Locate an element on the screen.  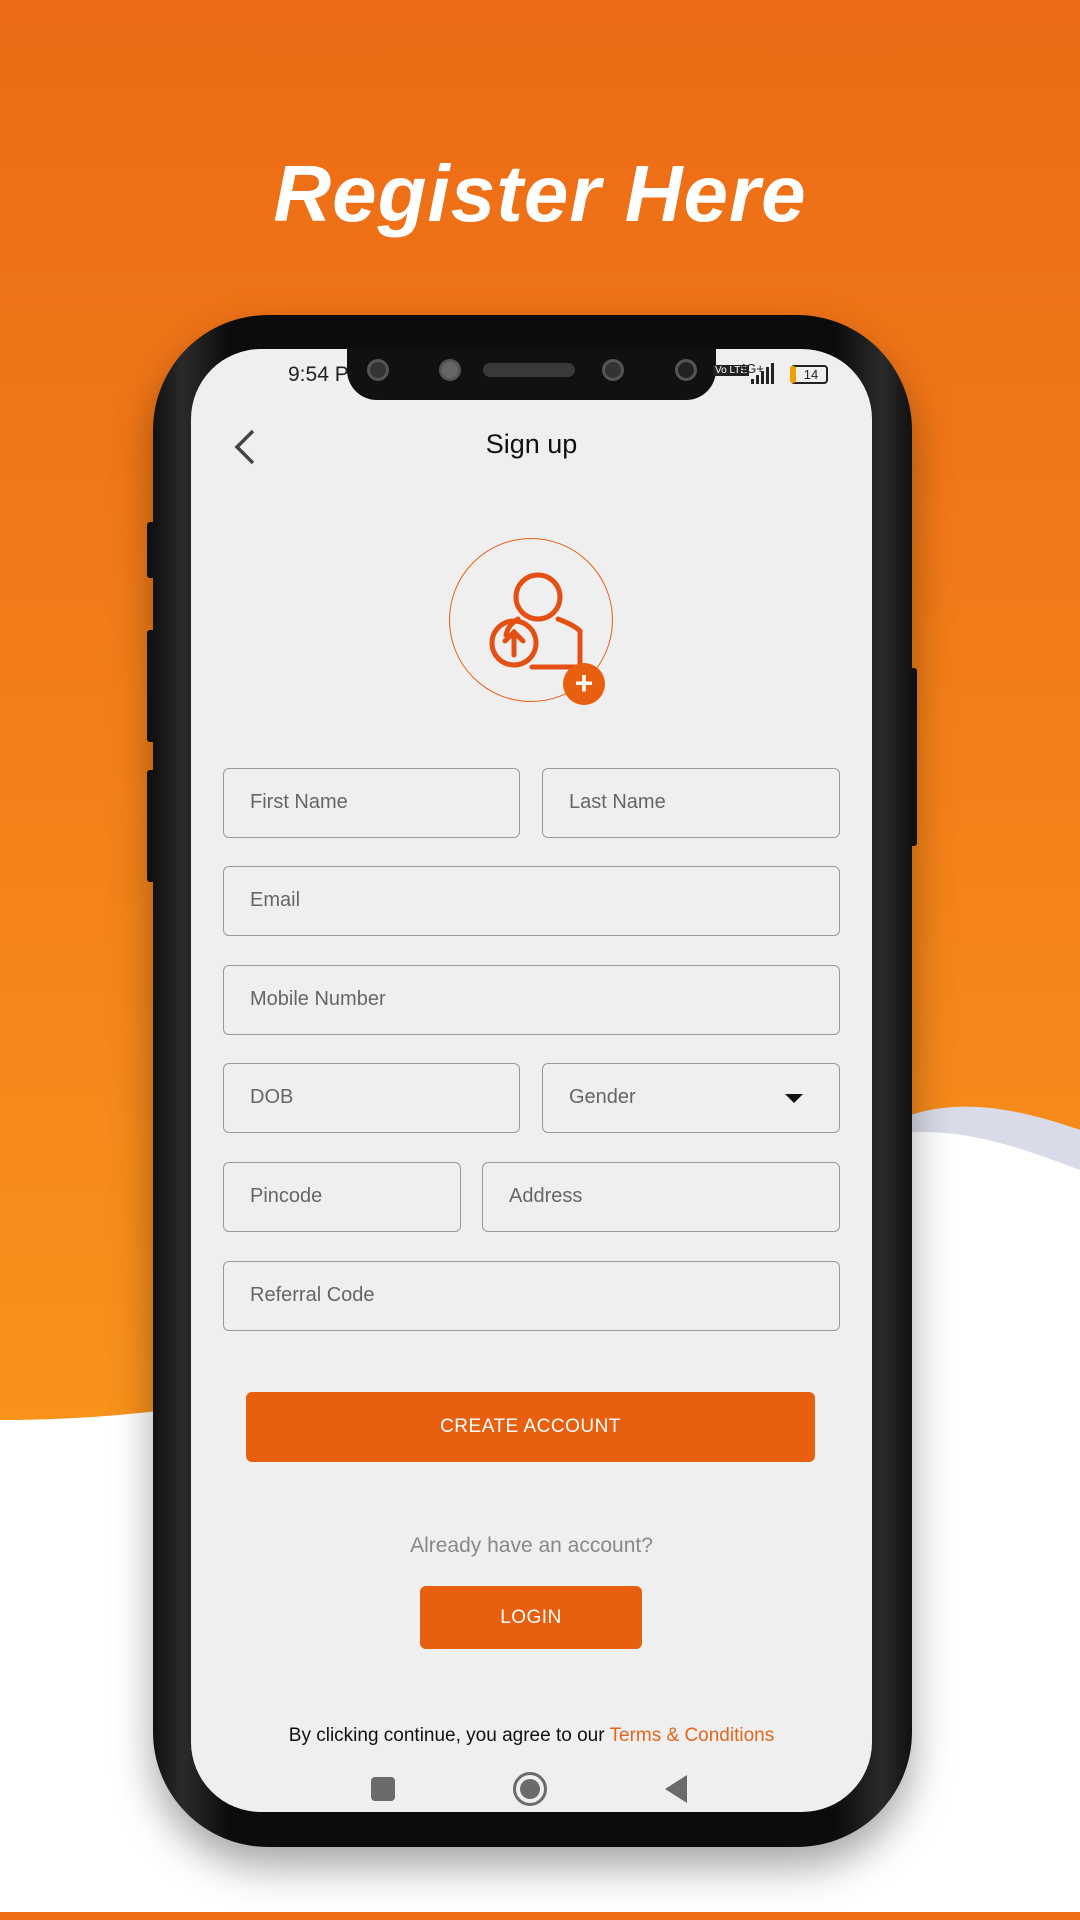
caret-down-icon is located at coordinates (794, 1098).